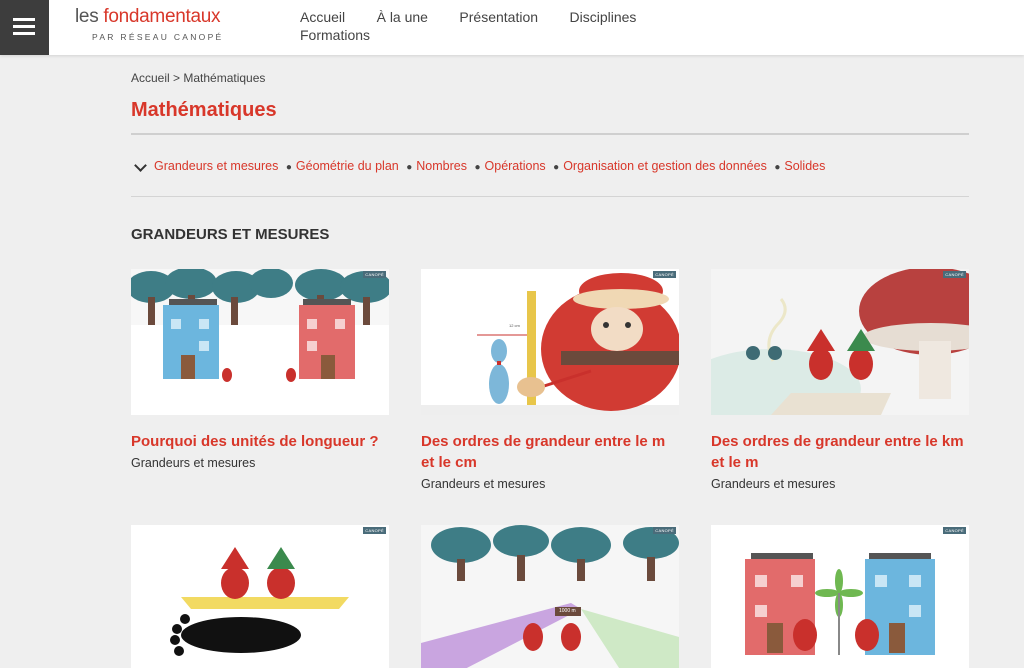  Describe the element at coordinates (260, 441) in the screenshot. I see `card-title: Pourquoi des unités de longueur ?` at that location.